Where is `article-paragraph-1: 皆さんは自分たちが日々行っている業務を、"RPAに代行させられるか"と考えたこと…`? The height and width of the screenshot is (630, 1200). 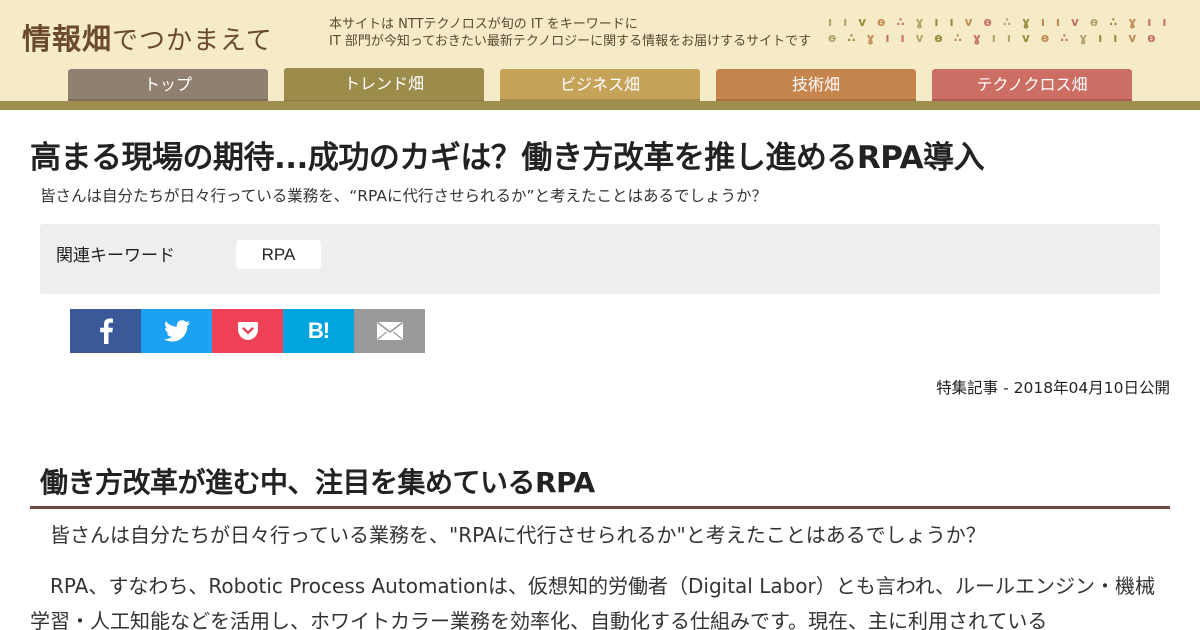
article-paragraph-1: 皆さんは自分たちが日々行っている業務を、"RPAに代行させられるか"と考えたこと… is located at coordinates (508, 535).